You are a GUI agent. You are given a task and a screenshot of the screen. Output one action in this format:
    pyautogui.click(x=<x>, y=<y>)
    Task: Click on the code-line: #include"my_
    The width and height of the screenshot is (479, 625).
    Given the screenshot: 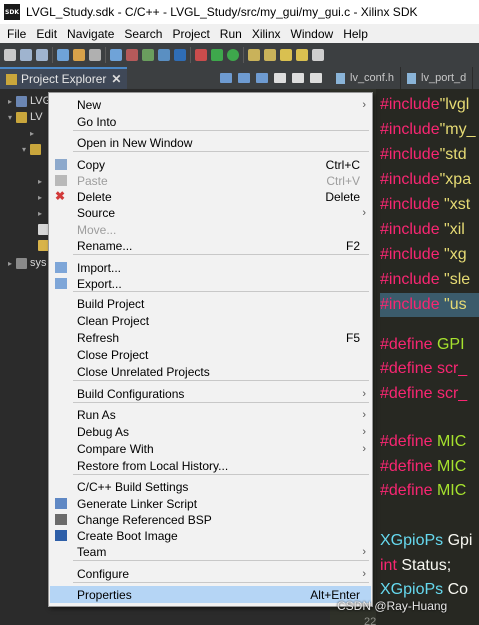 What is the action you would take?
    pyautogui.click(x=428, y=130)
    